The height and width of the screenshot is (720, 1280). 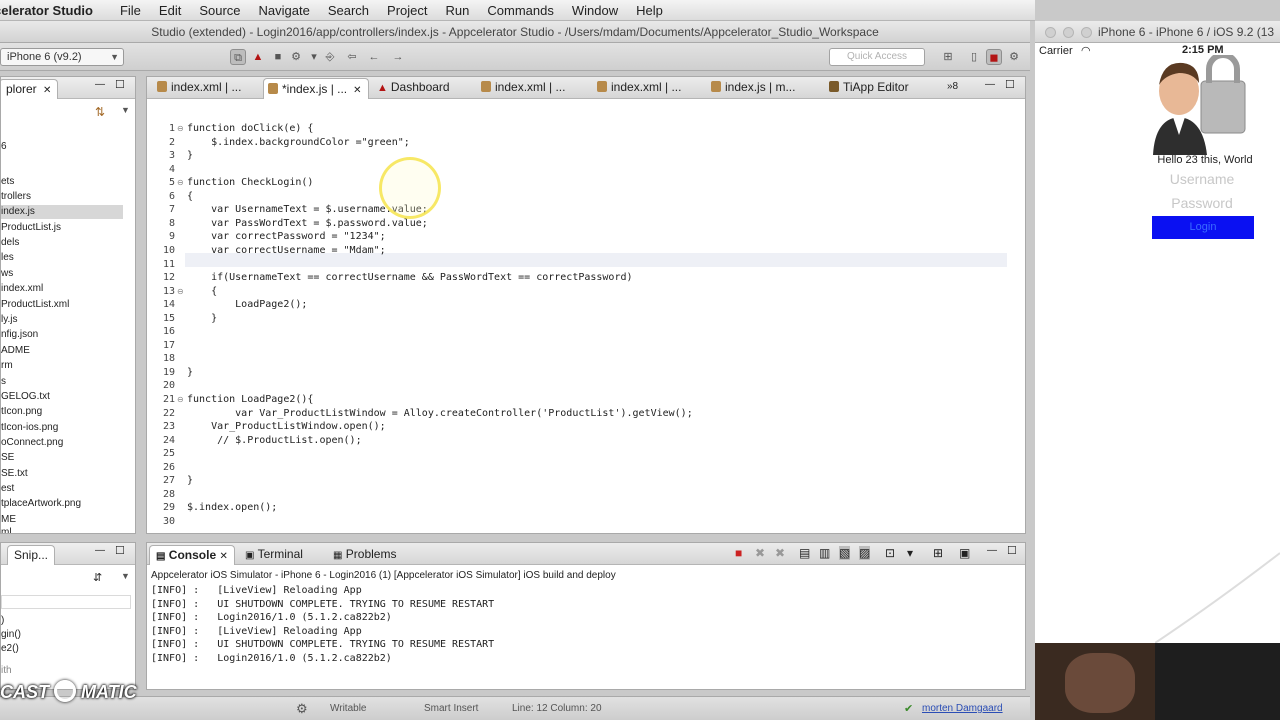 I want to click on tree-item: index.xml, so click(x=22, y=289).